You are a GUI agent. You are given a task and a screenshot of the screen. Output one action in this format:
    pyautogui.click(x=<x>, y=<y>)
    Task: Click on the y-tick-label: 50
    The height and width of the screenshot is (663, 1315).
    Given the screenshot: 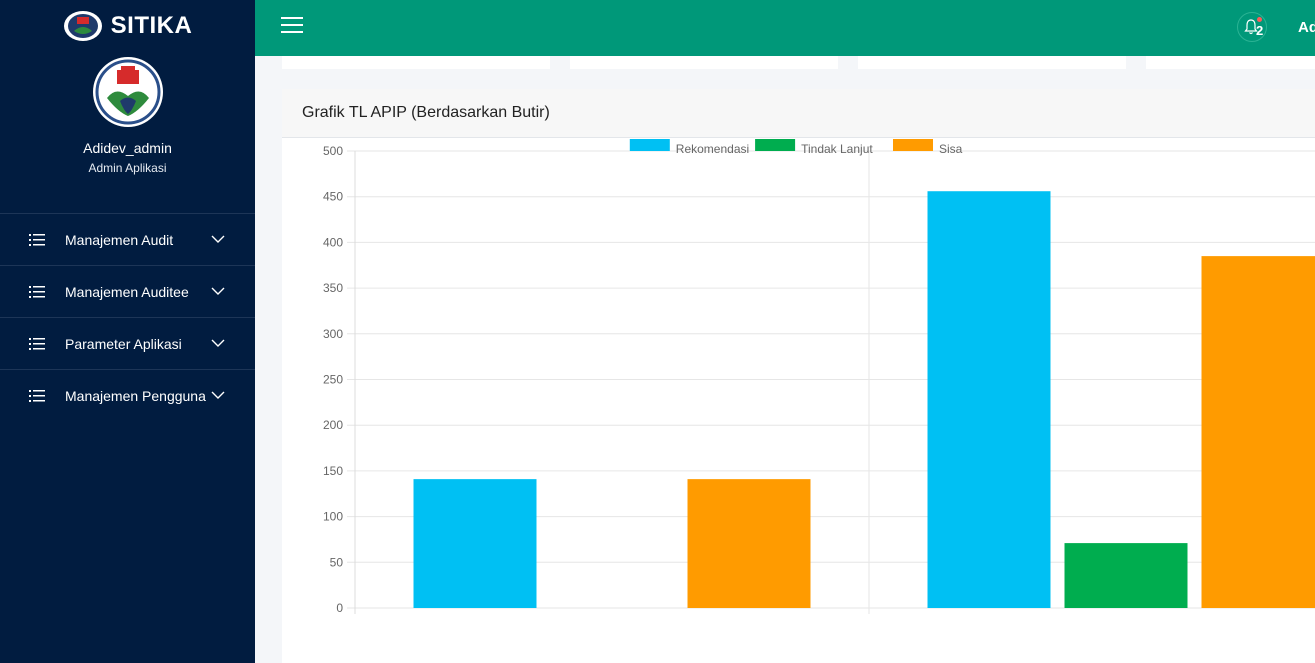 What is the action you would take?
    pyautogui.click(x=337, y=562)
    